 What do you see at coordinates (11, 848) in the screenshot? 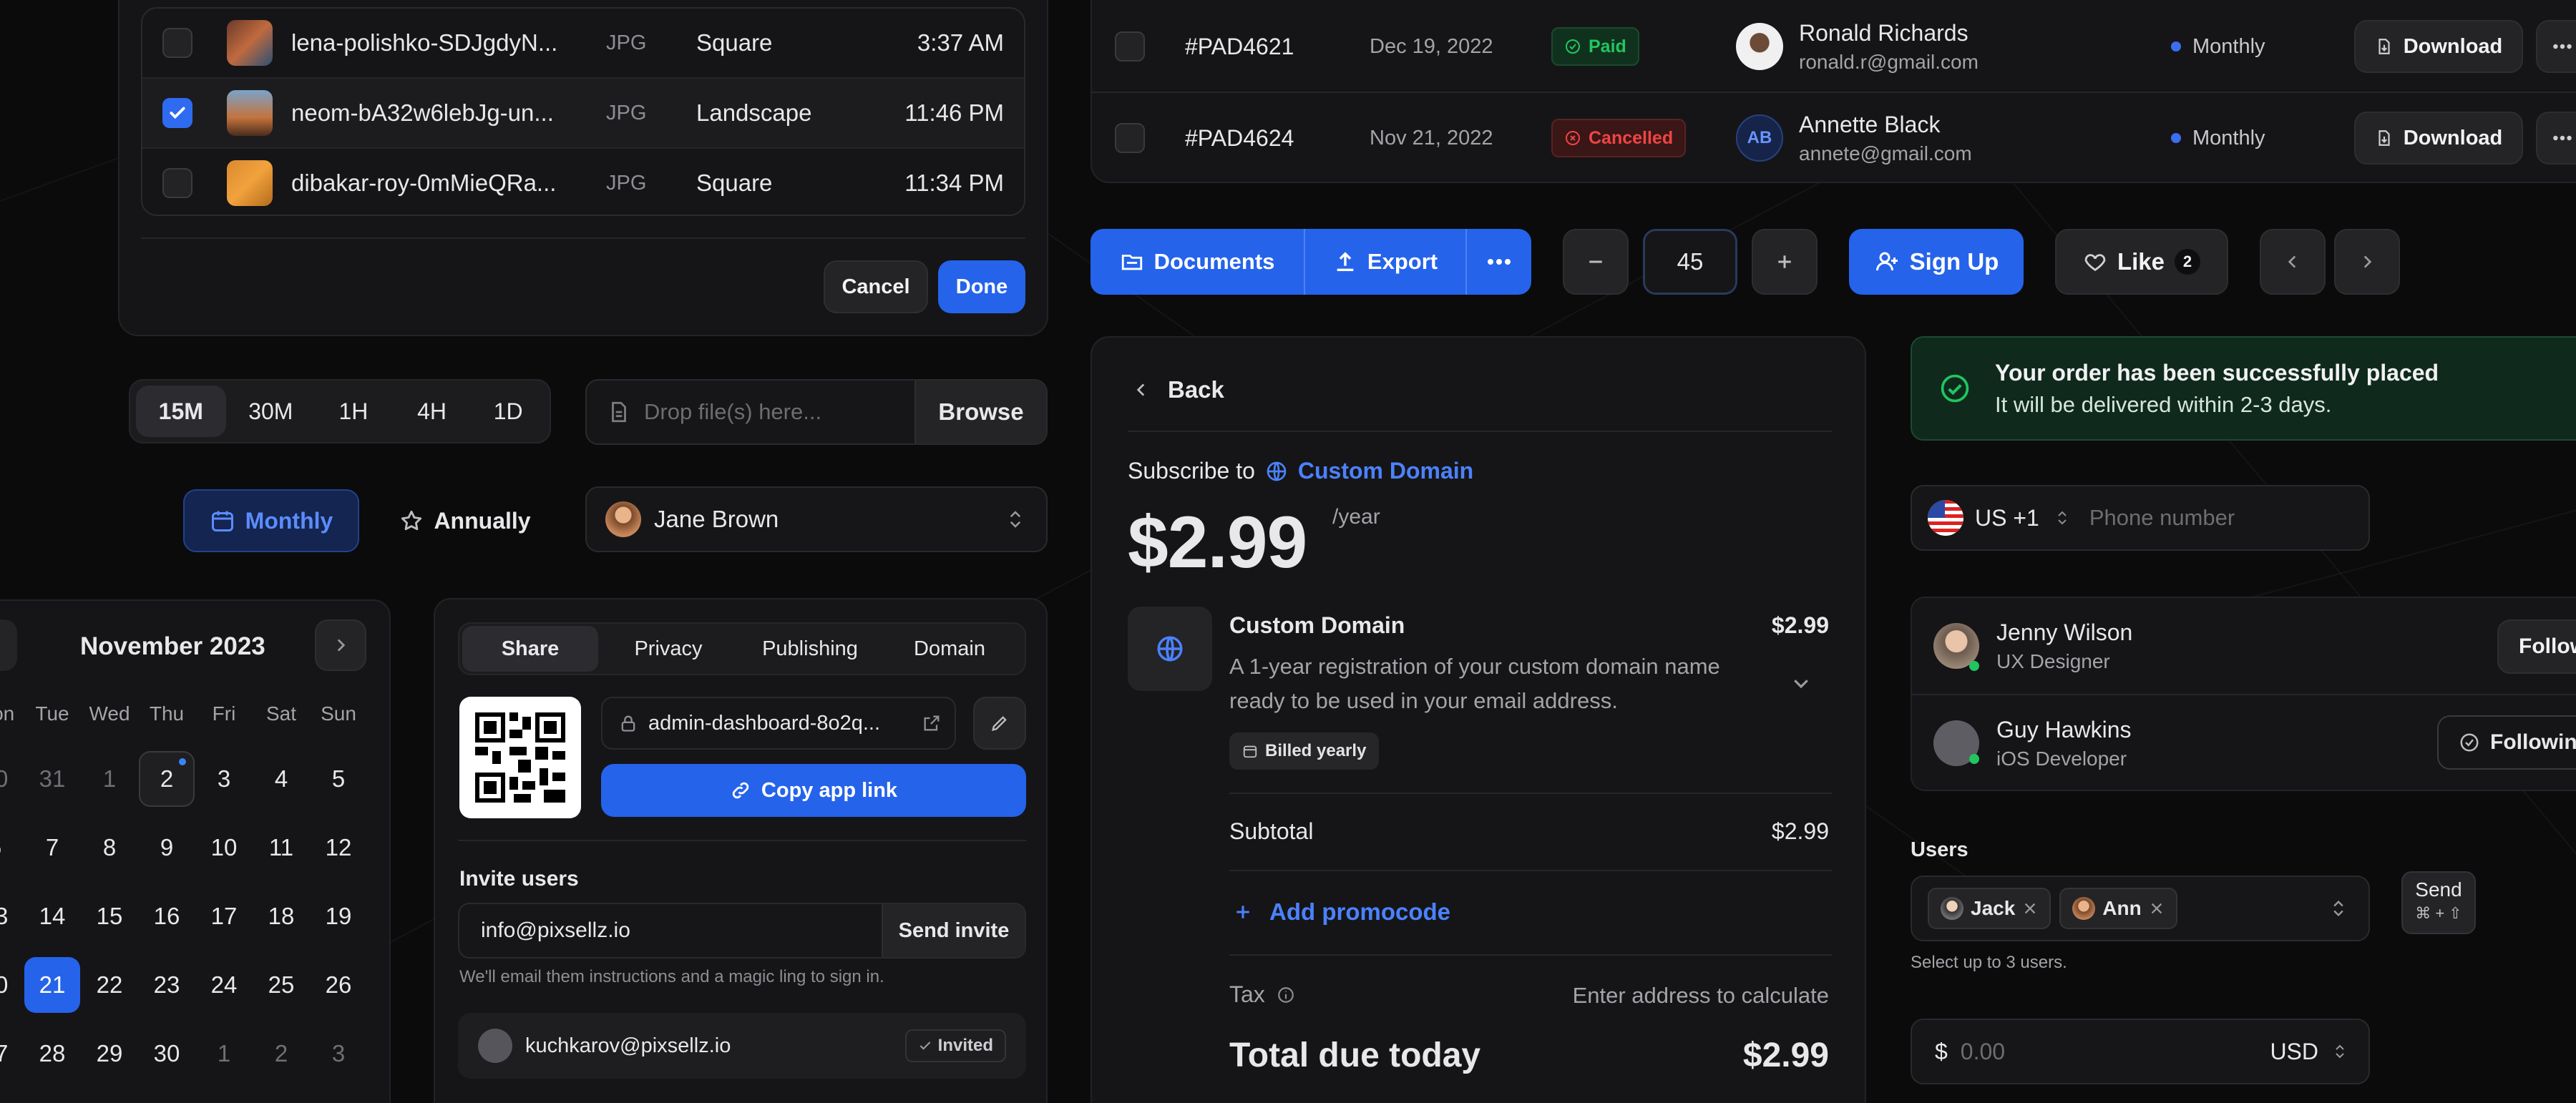
I see `calendar-day: 6` at bounding box center [11, 848].